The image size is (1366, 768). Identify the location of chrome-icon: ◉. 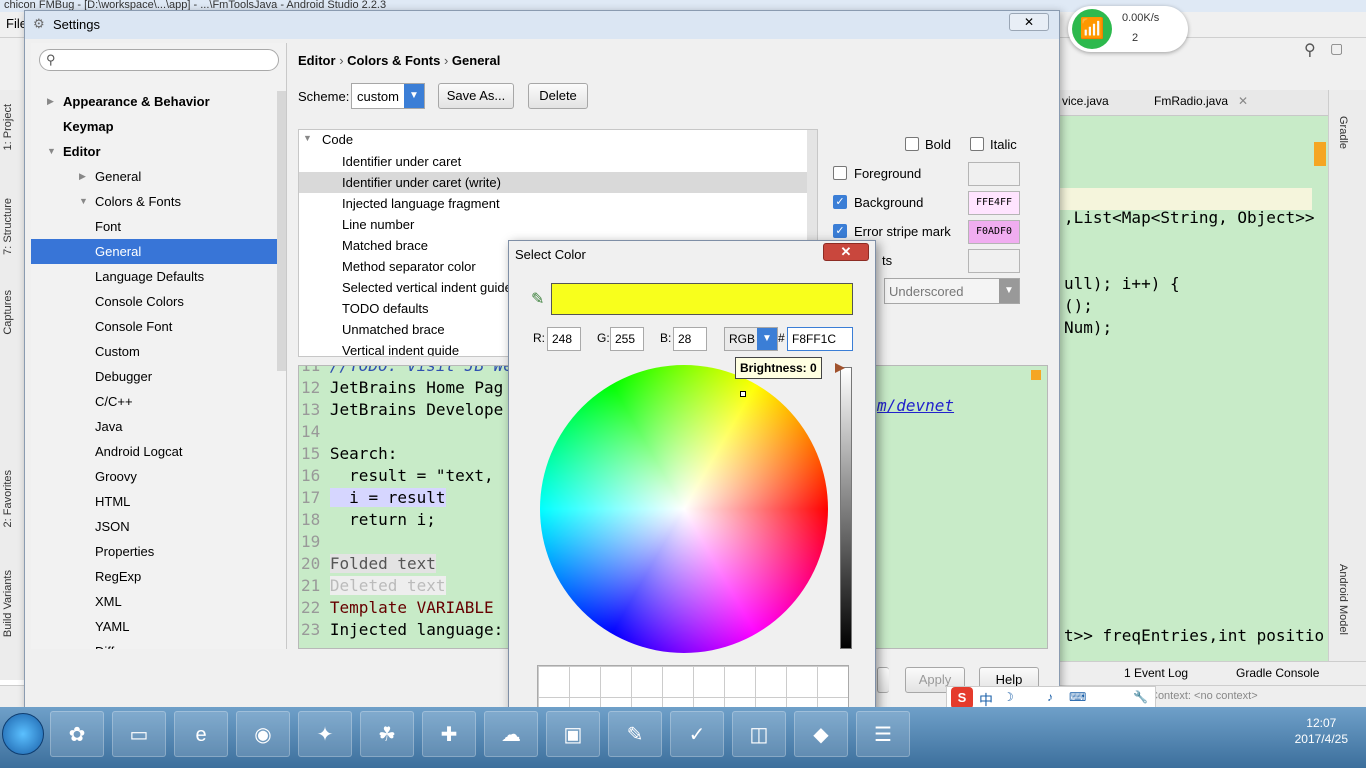
(263, 734).